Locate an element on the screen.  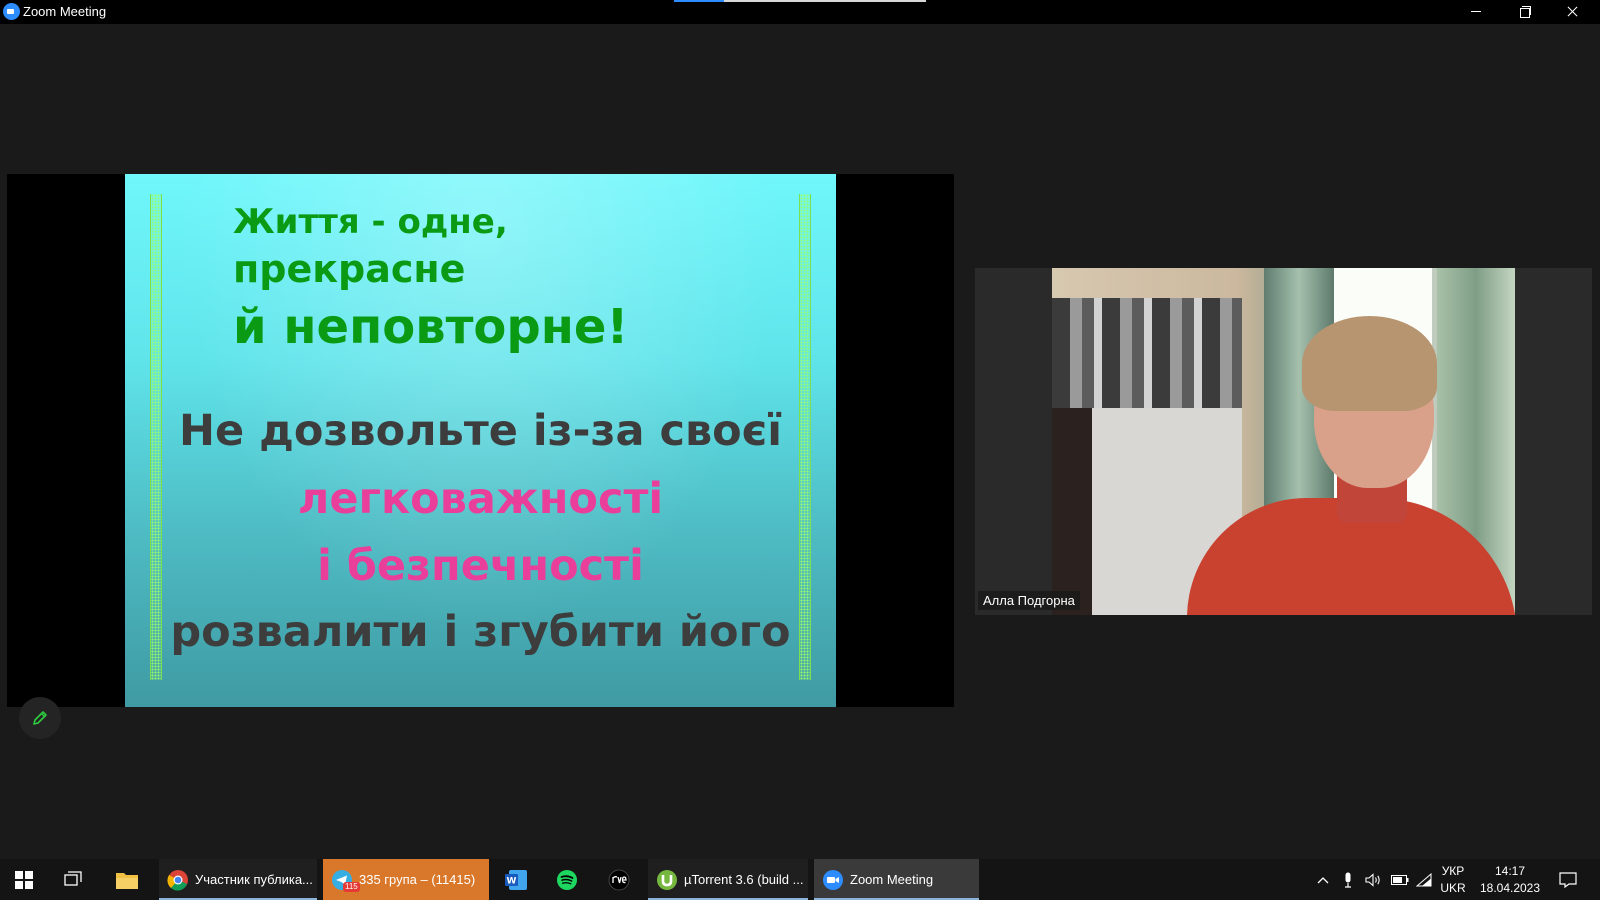
folder-icon is located at coordinates (127, 880).